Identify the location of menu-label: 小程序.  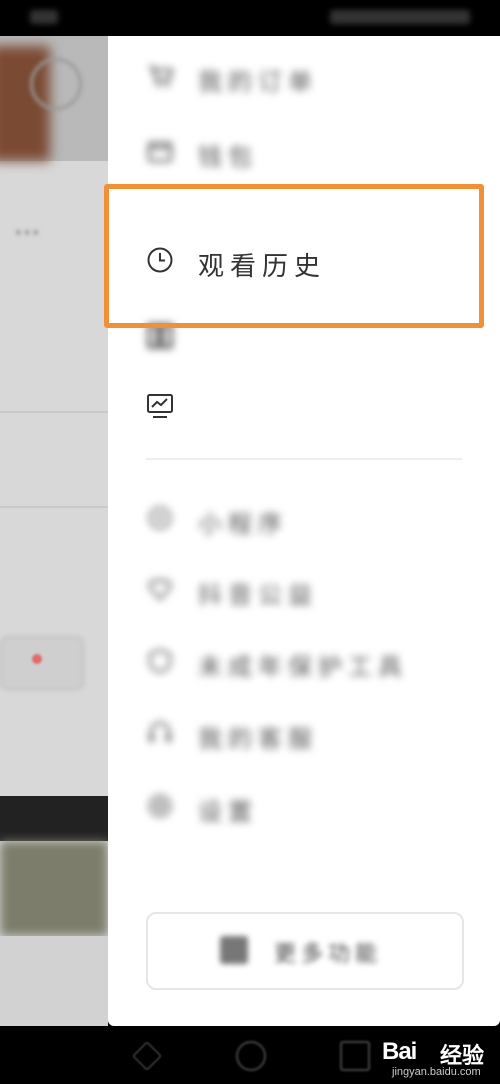
(243, 524).